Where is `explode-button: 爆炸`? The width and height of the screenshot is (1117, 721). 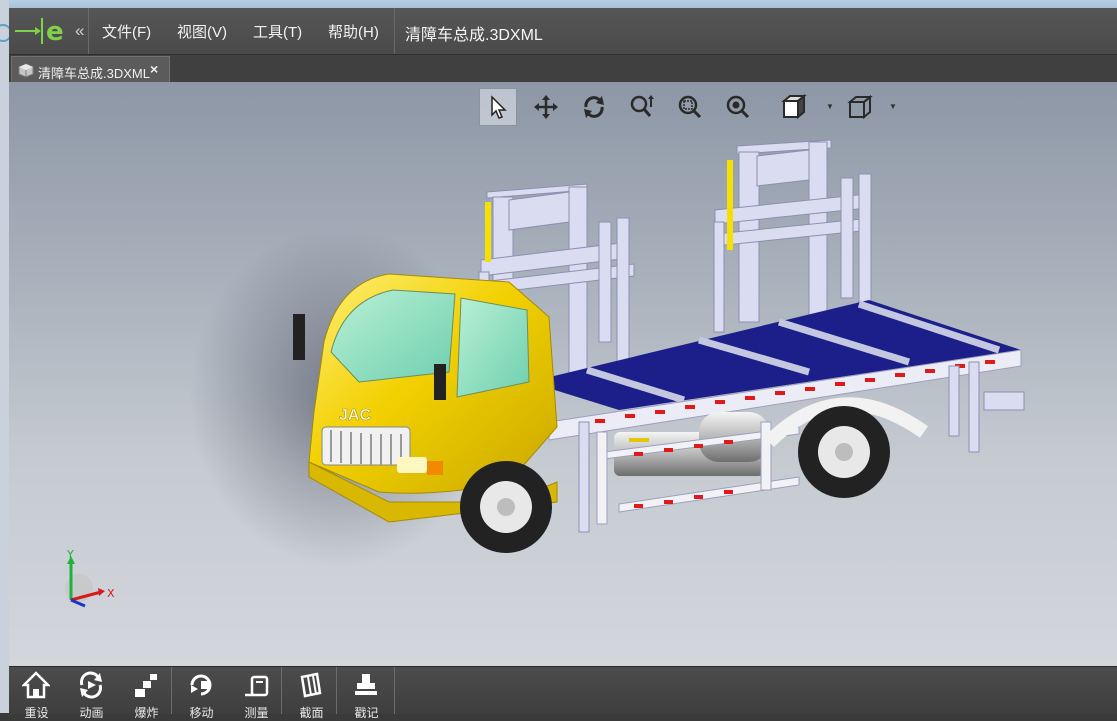
explode-button: 爆炸 is located at coordinates (146, 693).